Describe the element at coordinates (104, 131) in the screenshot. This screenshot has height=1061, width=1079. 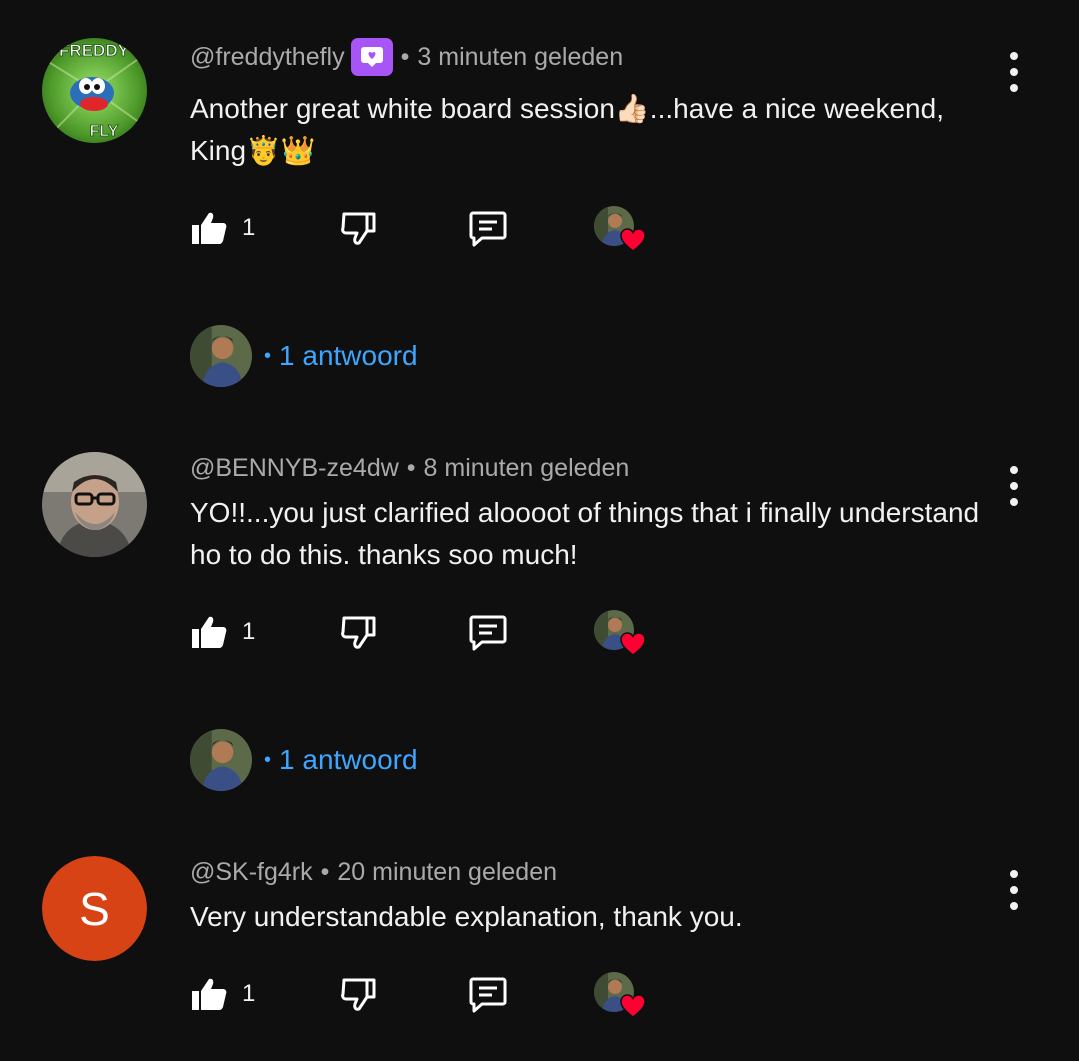
I see `avatar-logo-text-bottom: FLY` at that location.